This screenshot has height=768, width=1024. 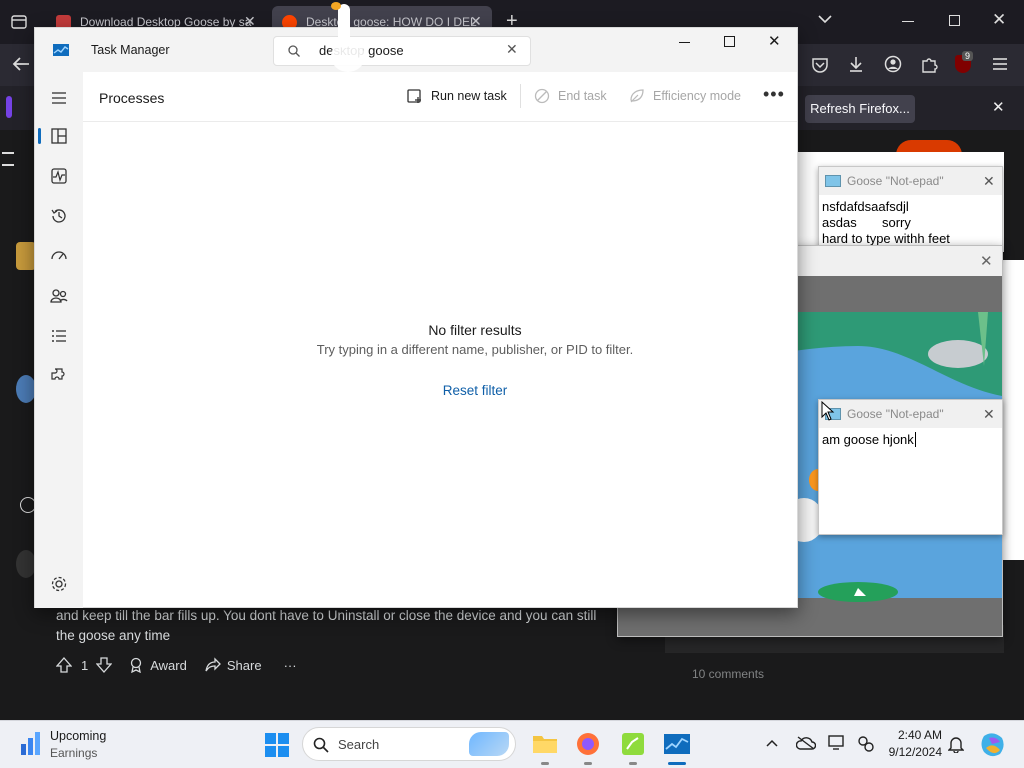 I want to click on clock-date: 9/12/2024, so click(x=911, y=752).